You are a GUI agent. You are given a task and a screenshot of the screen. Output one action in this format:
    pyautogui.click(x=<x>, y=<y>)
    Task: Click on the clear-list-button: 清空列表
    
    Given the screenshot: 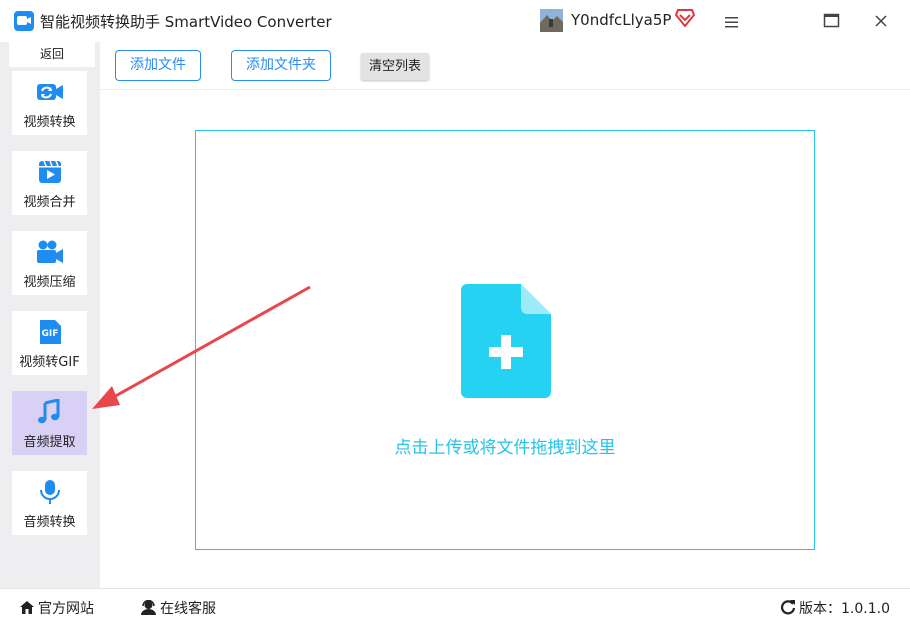 What is the action you would take?
    pyautogui.click(x=395, y=66)
    